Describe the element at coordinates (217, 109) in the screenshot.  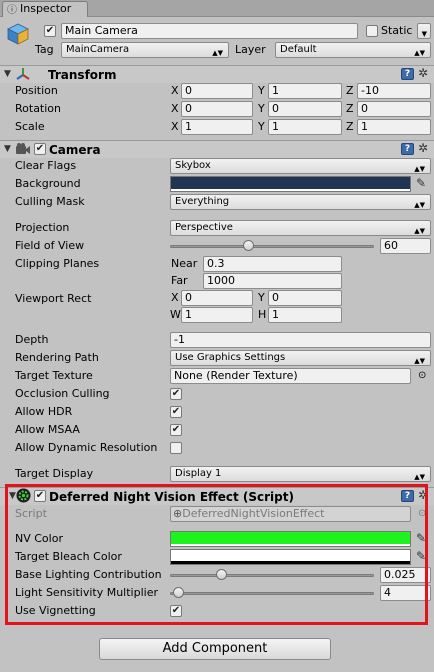
I see `rotation-x-field: 0` at that location.